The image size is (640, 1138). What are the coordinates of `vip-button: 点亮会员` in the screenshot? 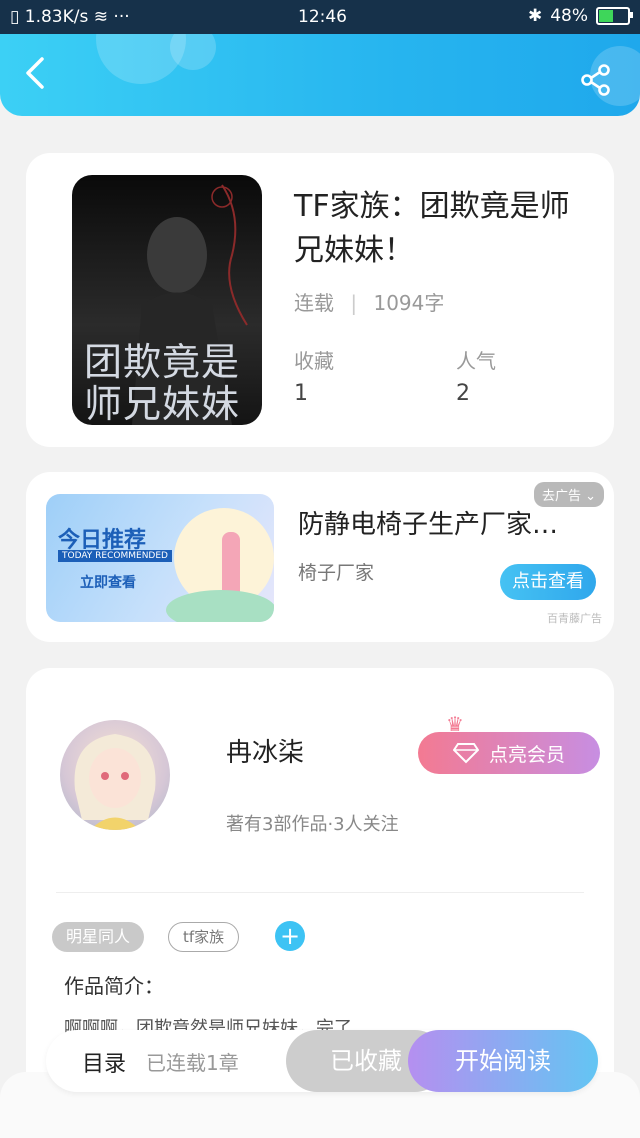 It's located at (509, 753).